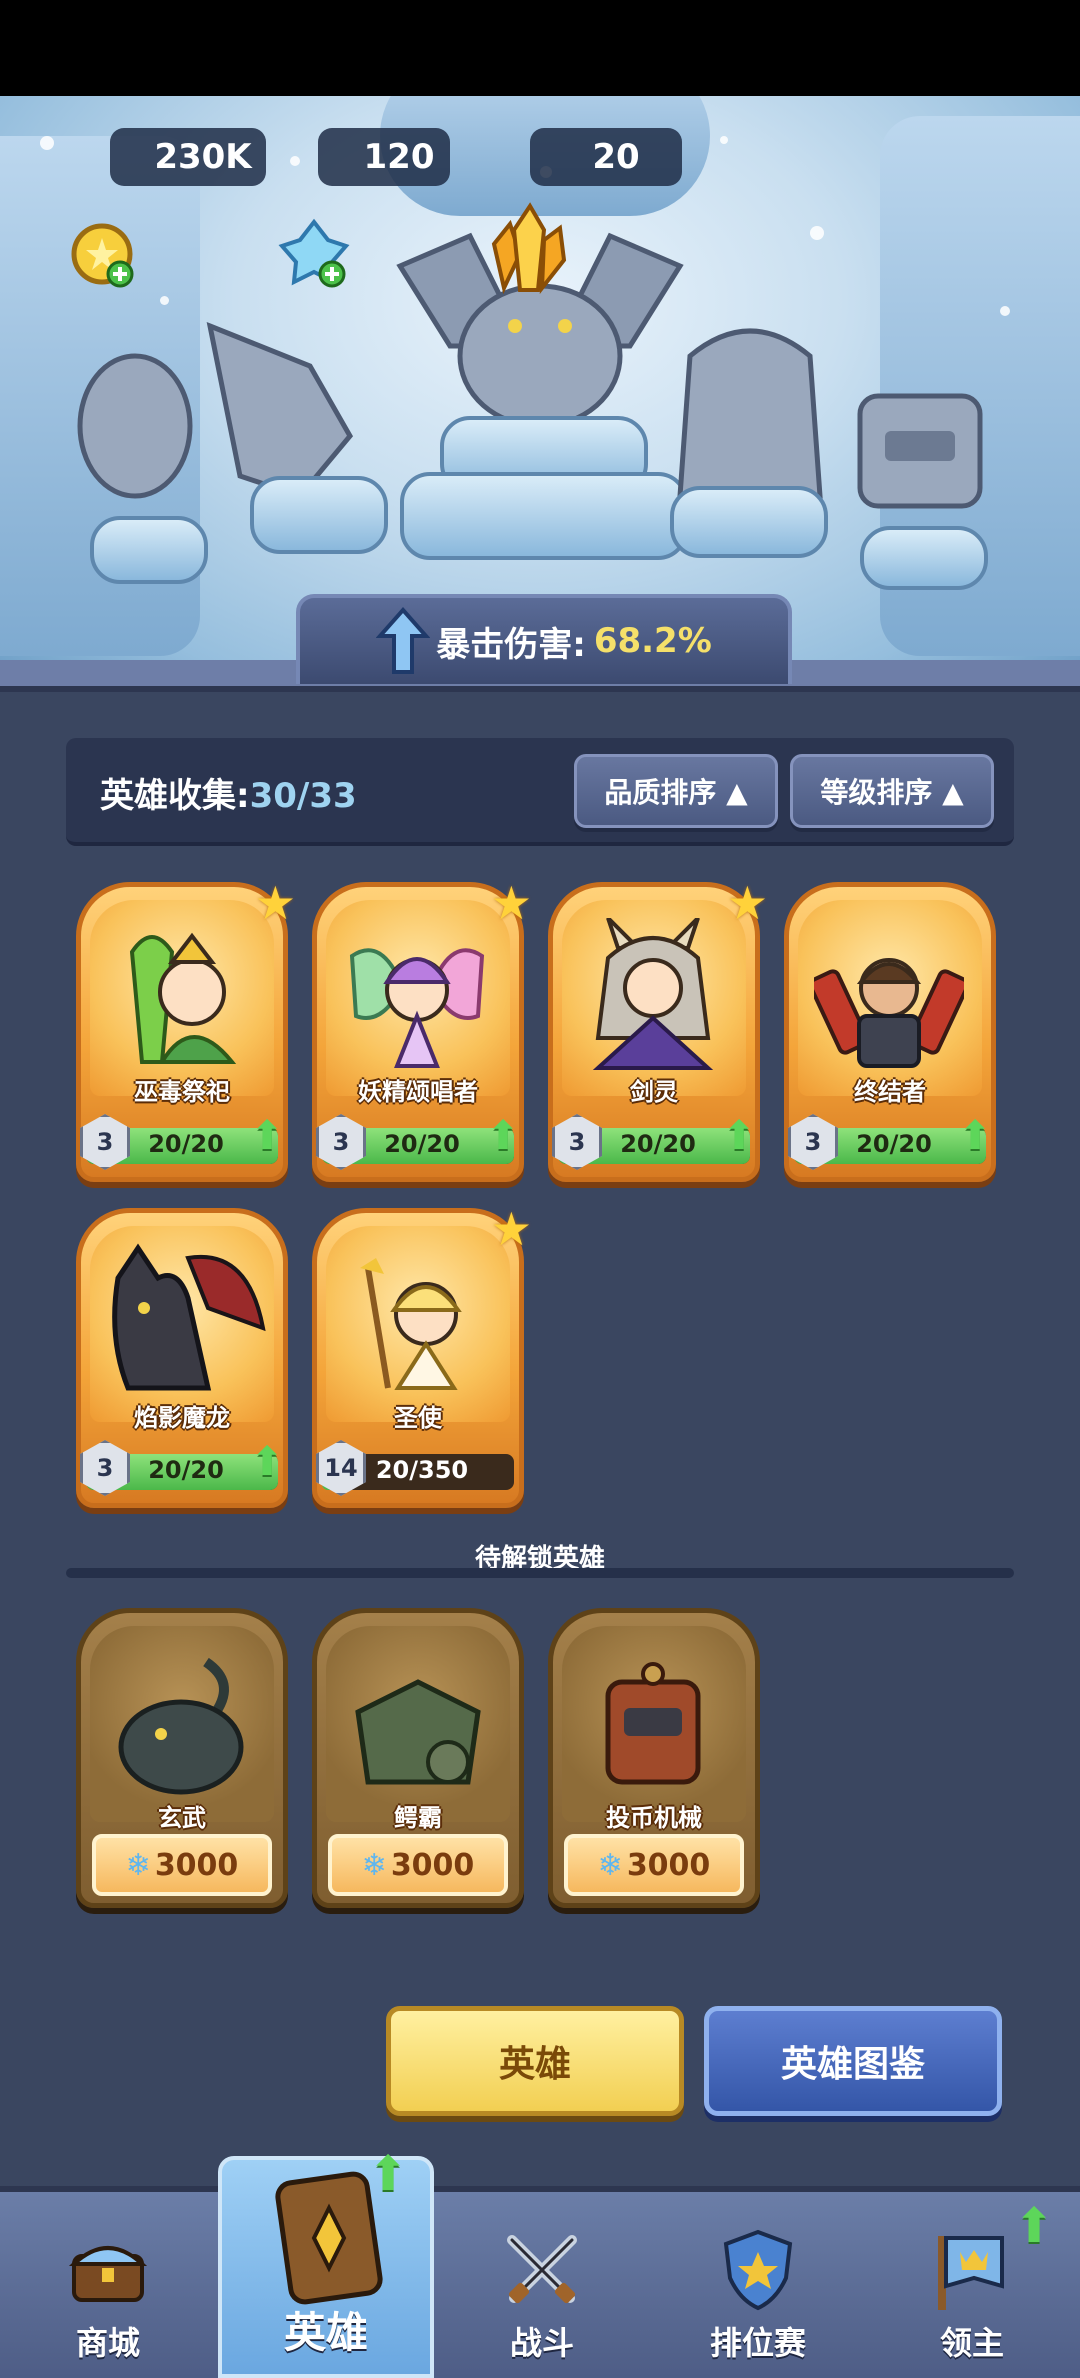  What do you see at coordinates (399, 157) in the screenshot?
I see `gem-amount: 120` at bounding box center [399, 157].